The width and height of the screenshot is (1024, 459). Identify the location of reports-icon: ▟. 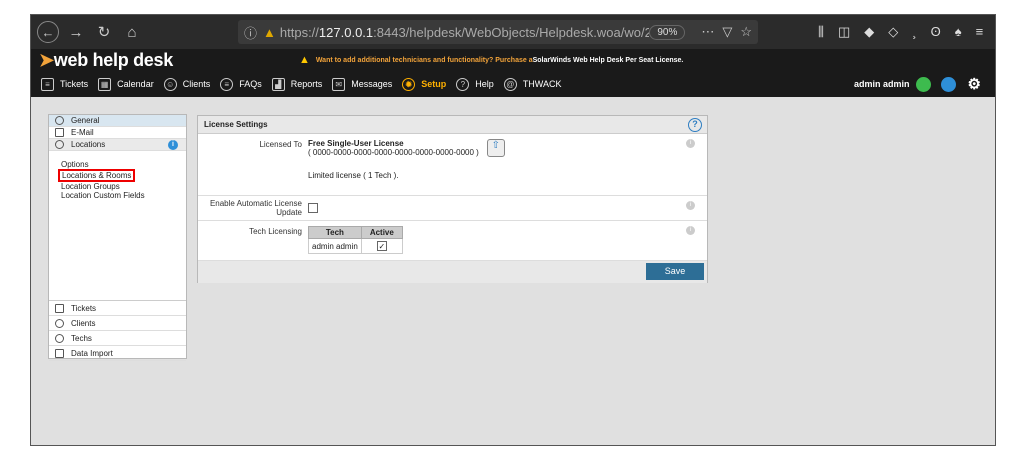
(278, 84).